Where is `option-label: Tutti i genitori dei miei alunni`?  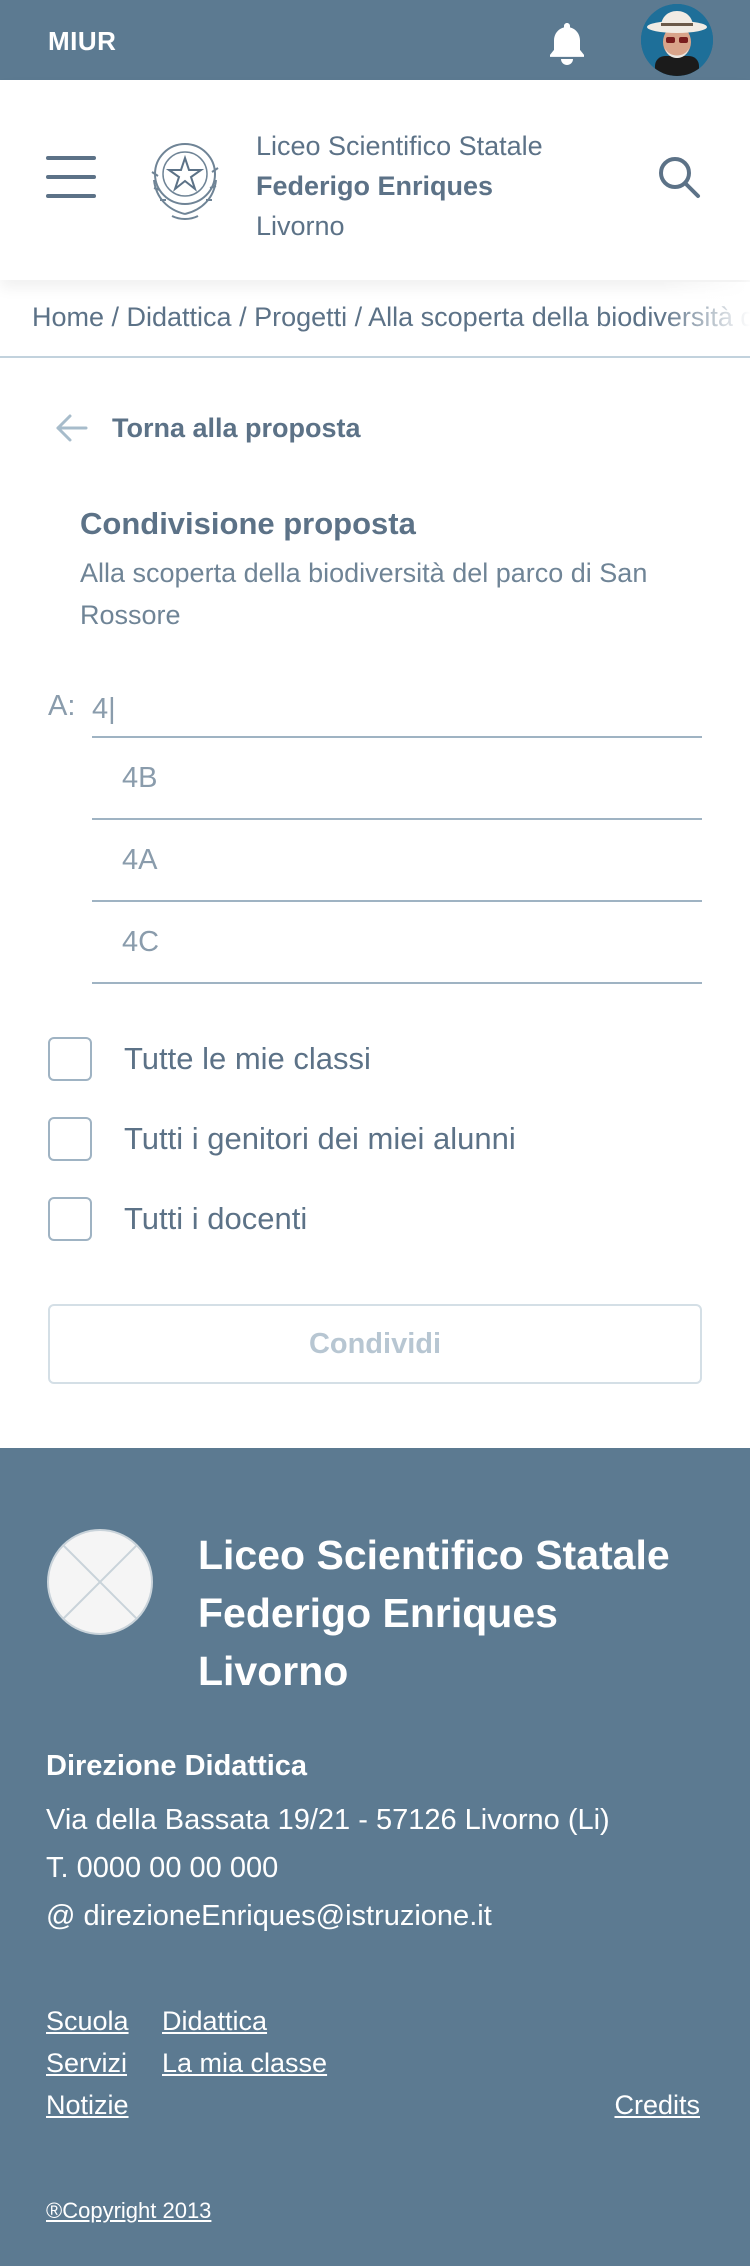 option-label: Tutti i genitori dei miei alunni is located at coordinates (320, 1138).